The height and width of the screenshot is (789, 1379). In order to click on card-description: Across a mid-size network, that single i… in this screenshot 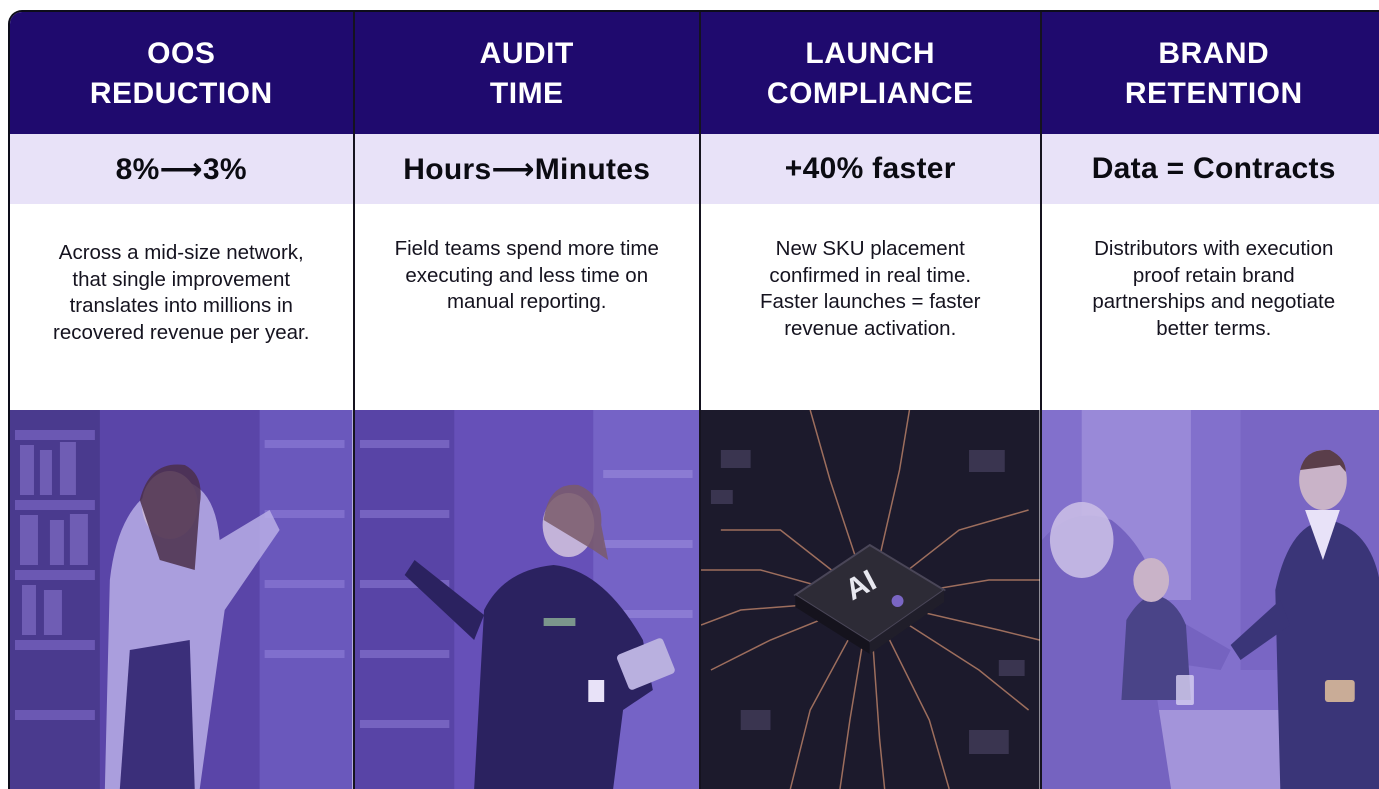, I will do `click(181, 307)`.